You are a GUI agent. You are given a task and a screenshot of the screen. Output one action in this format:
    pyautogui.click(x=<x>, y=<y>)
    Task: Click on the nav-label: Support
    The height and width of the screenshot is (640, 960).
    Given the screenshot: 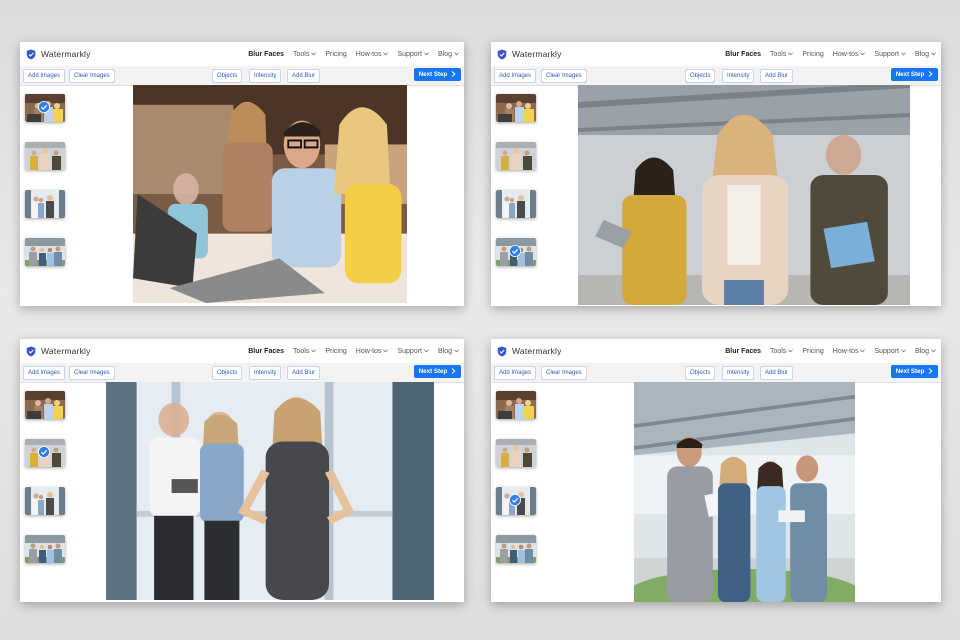 What is the action you would take?
    pyautogui.click(x=409, y=351)
    